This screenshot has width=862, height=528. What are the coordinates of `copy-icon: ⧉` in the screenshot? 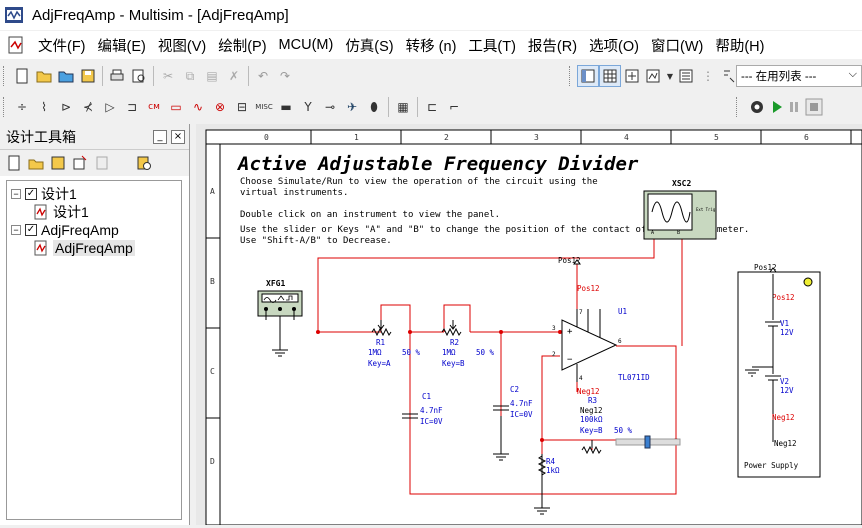 It's located at (190, 76).